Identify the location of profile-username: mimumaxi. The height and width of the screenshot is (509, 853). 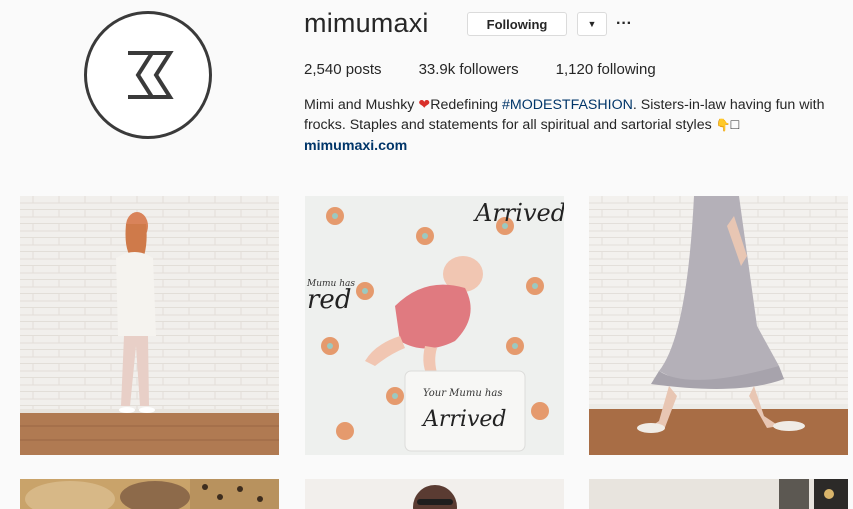
(366, 23).